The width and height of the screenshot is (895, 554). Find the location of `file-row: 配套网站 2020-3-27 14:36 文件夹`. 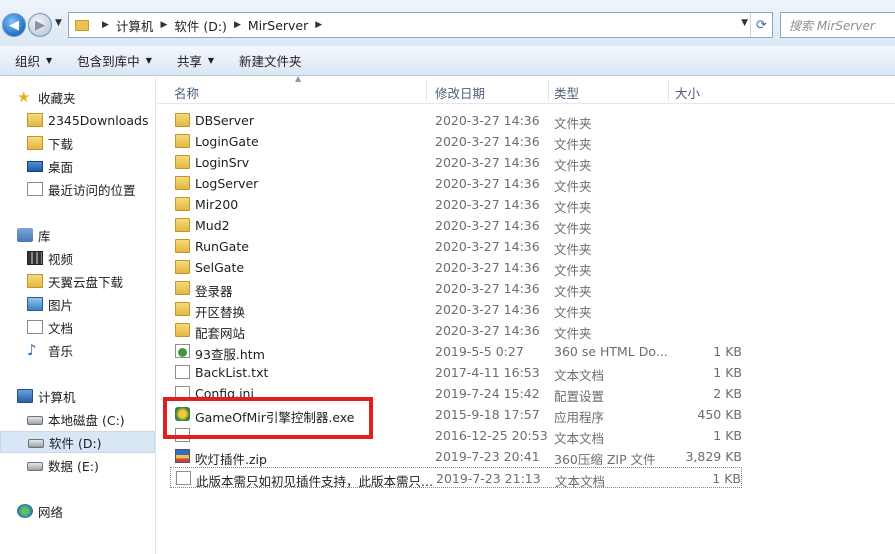

file-row: 配套网站 2020-3-27 14:36 文件夹 is located at coordinates (456, 330).